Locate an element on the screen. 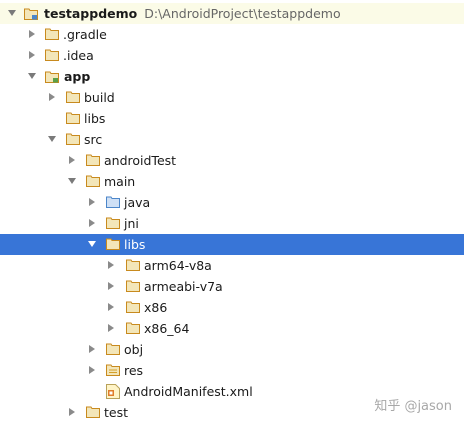  module-app-label: app is located at coordinates (77, 76).